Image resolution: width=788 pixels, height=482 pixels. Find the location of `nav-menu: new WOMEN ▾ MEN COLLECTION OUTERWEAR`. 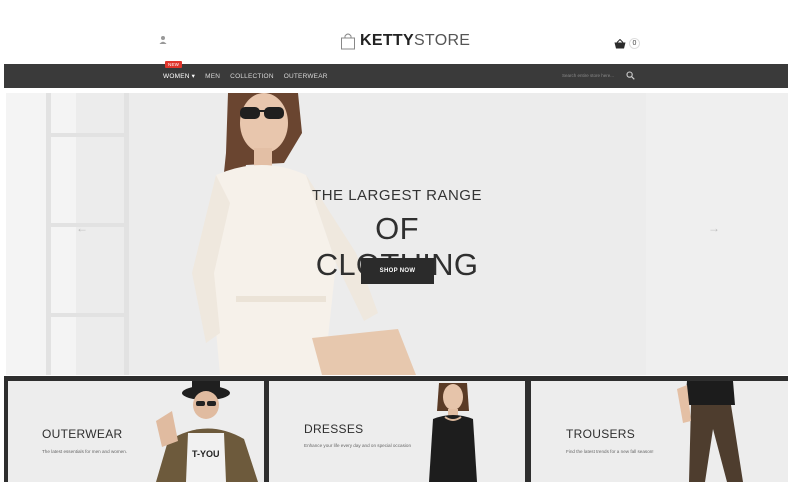

nav-menu: new WOMEN ▾ MEN COLLECTION OUTERWEAR is located at coordinates (245, 74).